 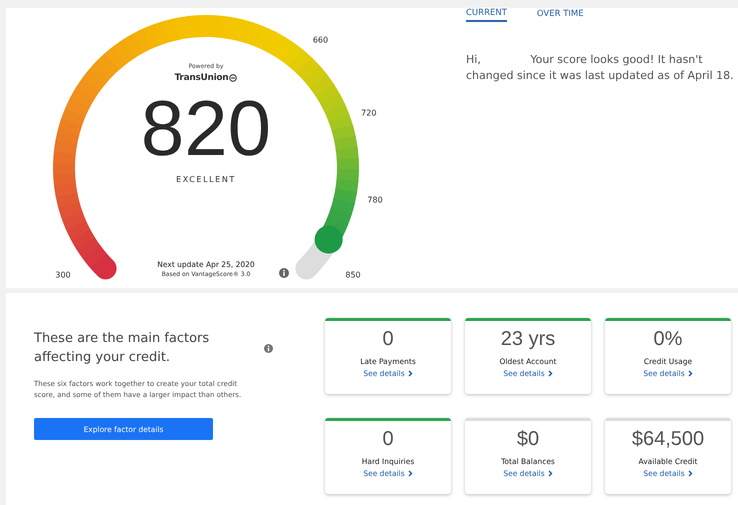 What do you see at coordinates (375, 199) in the screenshot?
I see `scale-label: 780` at bounding box center [375, 199].